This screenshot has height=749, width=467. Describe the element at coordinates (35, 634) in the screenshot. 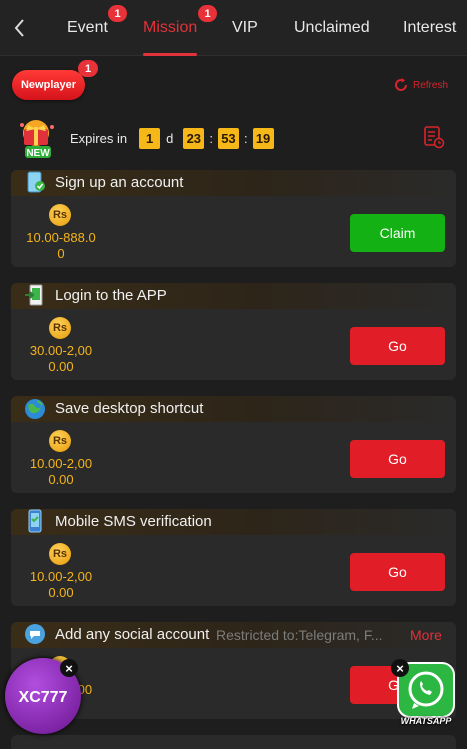

I see `social-chat-icon` at that location.